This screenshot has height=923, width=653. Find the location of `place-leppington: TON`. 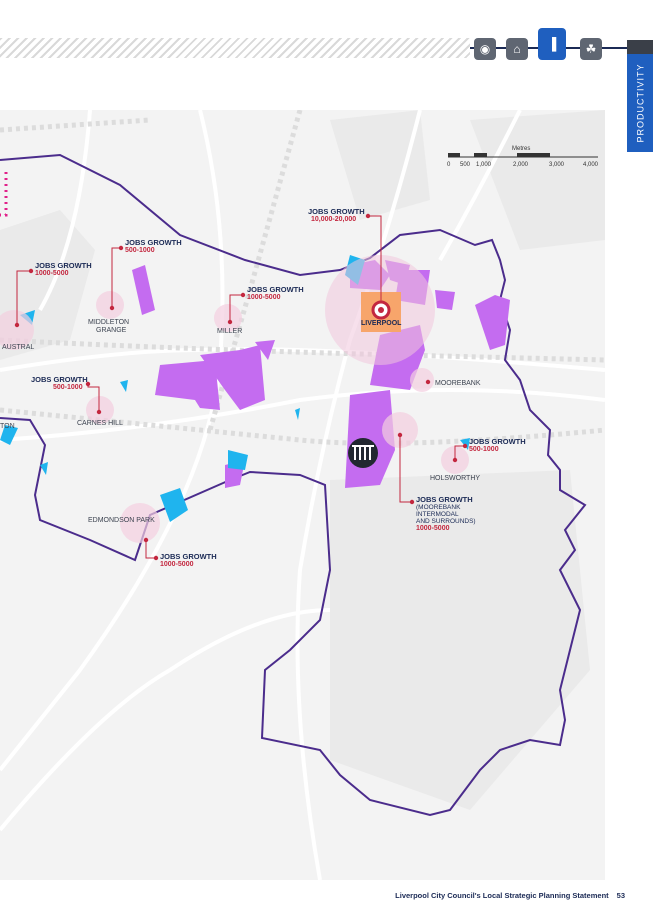

place-leppington: TON is located at coordinates (7, 426).